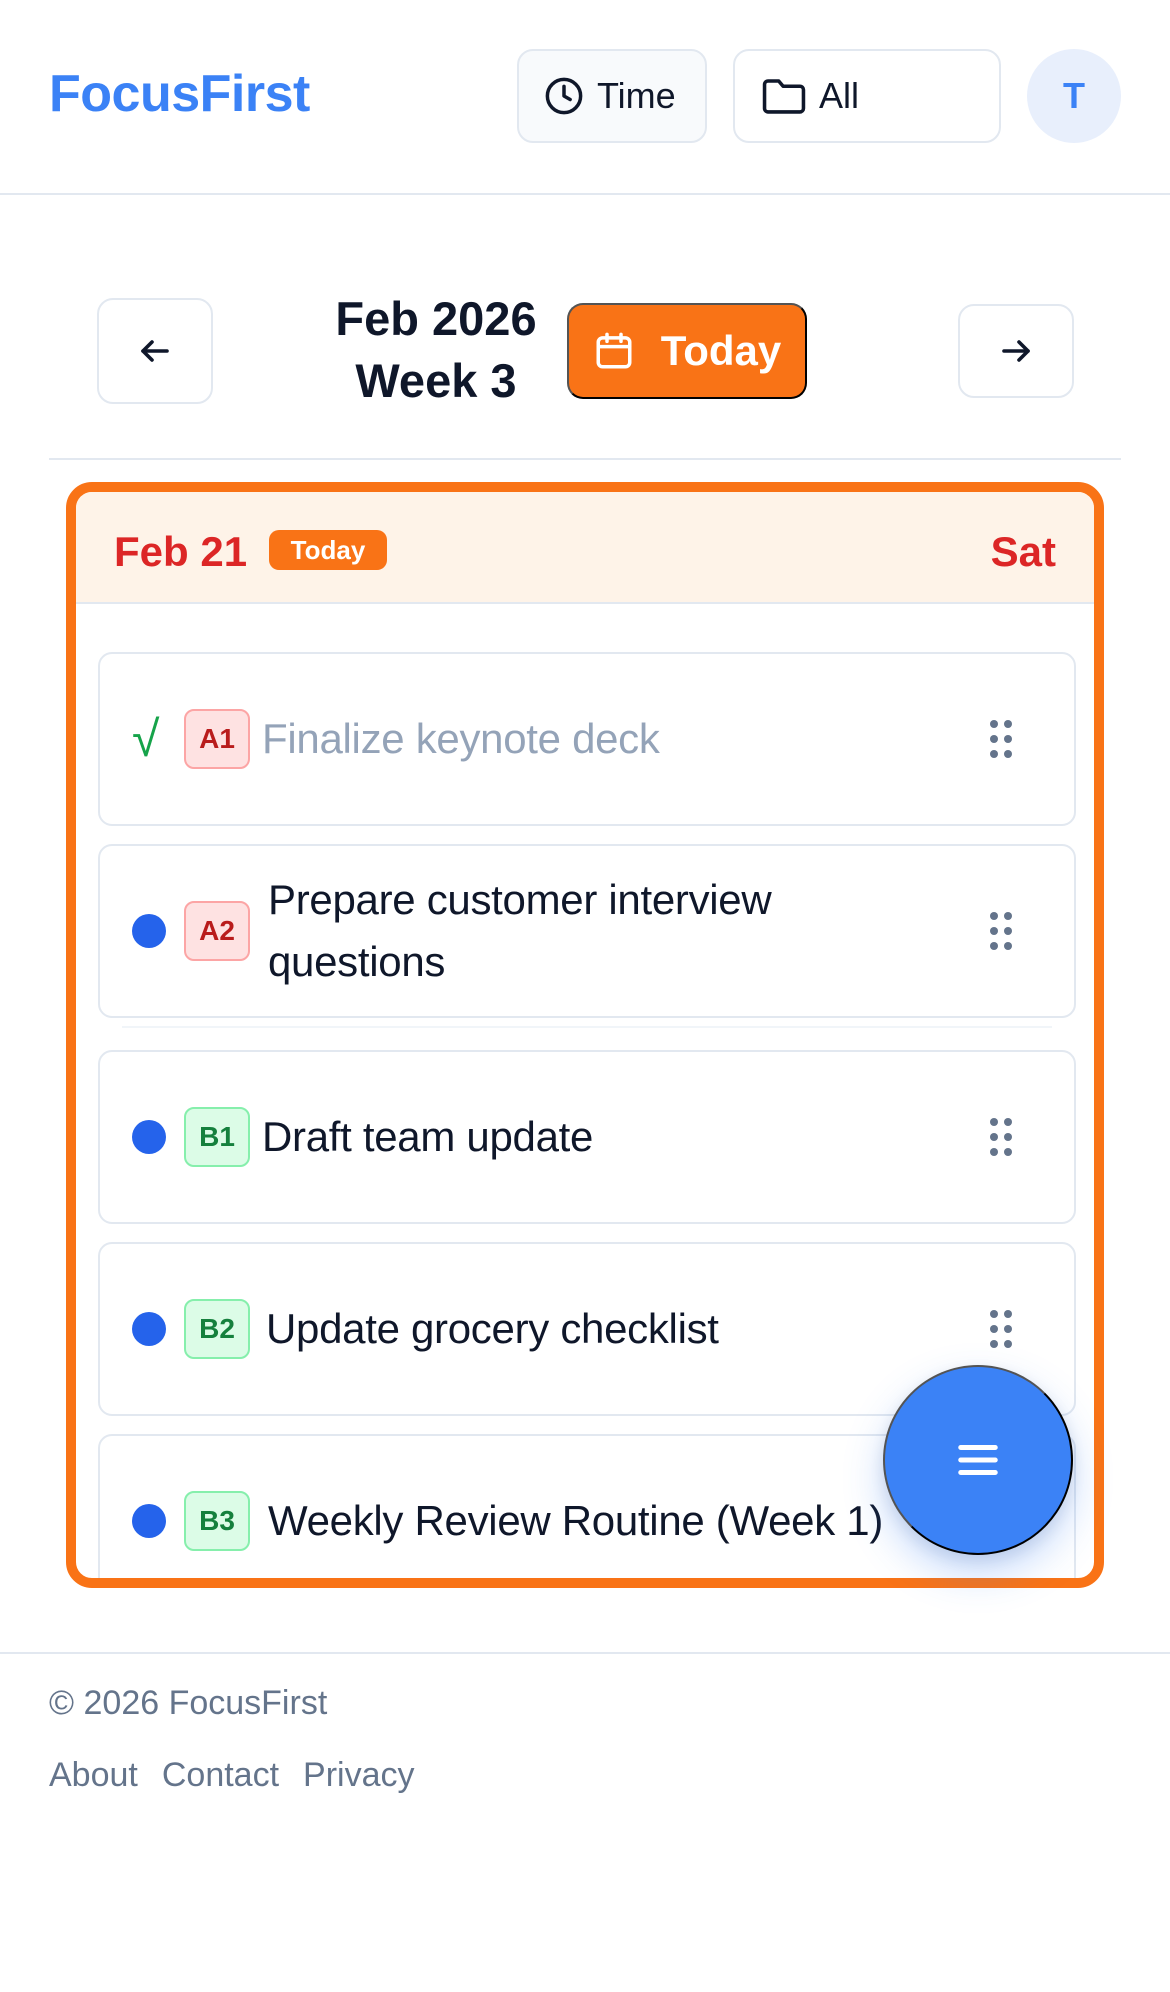  Describe the element at coordinates (328, 550) in the screenshot. I see `today-badge: Today` at that location.